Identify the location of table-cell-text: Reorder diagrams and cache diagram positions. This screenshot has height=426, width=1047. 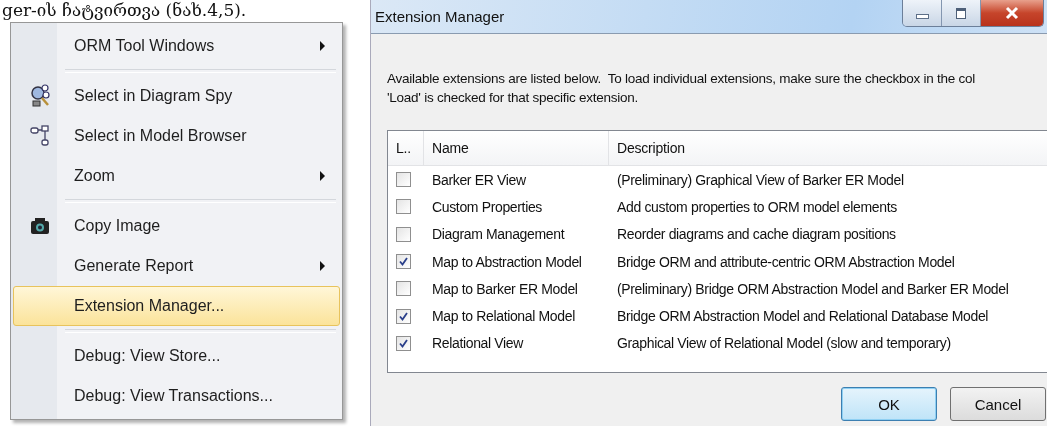
(756, 234).